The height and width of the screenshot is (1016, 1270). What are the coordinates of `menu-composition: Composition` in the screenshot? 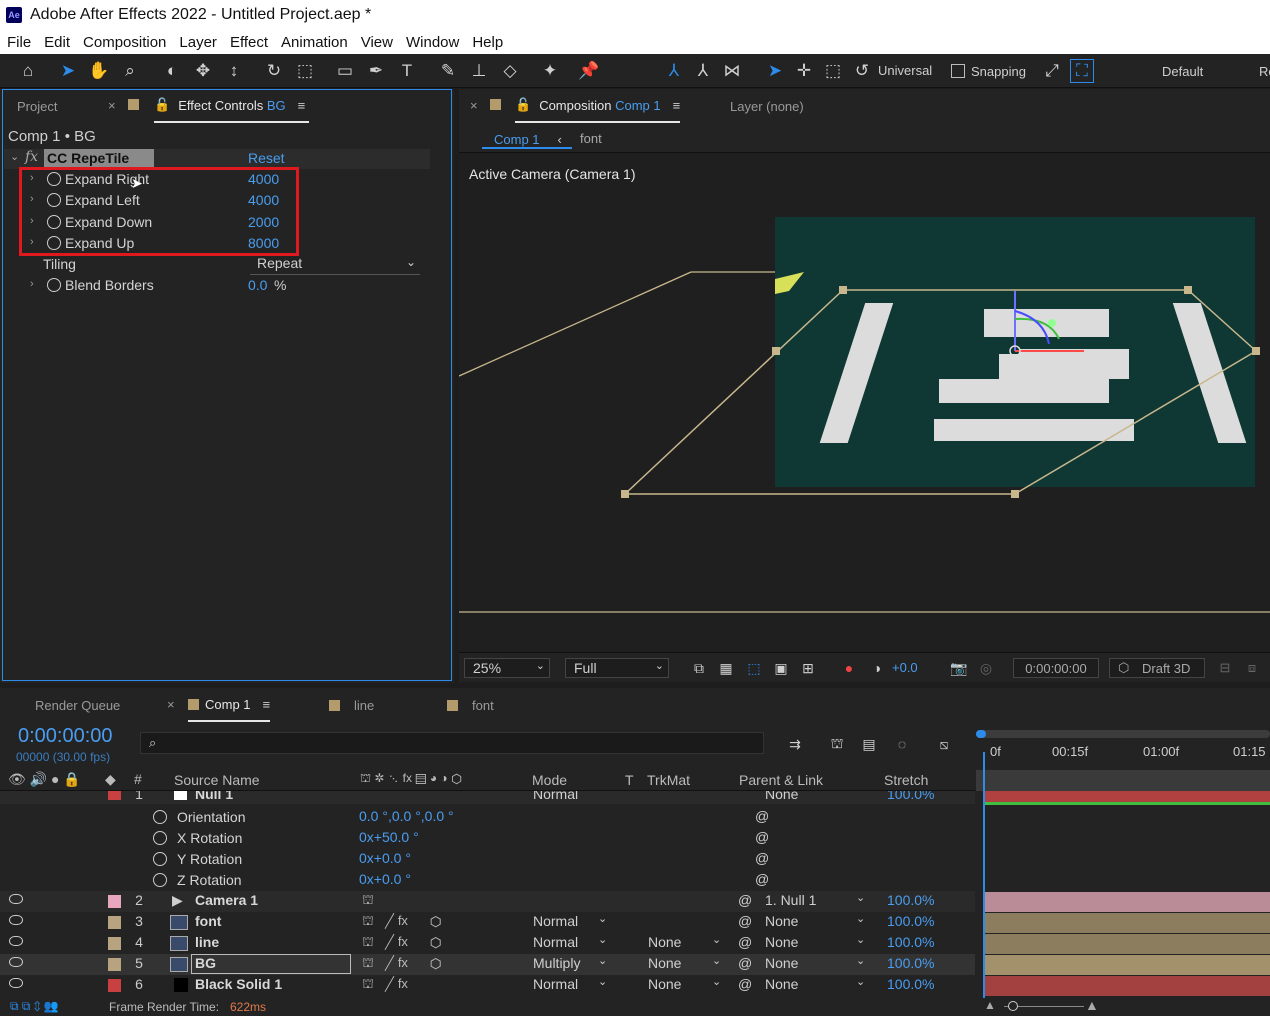 It's located at (124, 42).